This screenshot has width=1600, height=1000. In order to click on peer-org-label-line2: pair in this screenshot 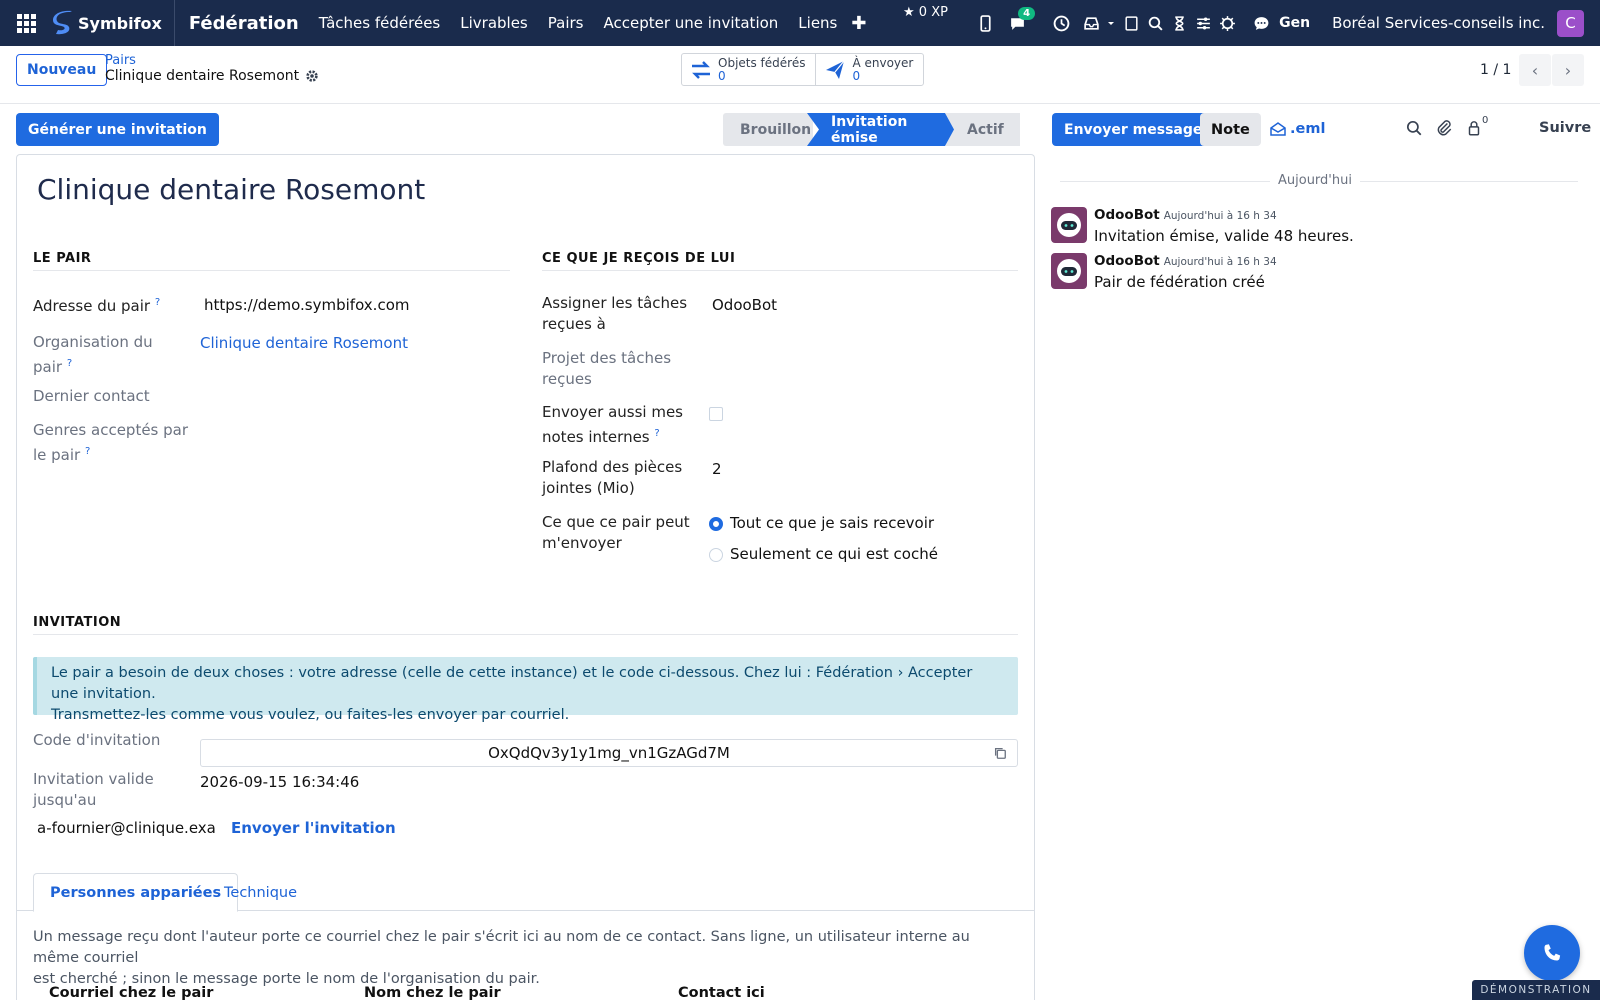, I will do `click(48, 367)`.